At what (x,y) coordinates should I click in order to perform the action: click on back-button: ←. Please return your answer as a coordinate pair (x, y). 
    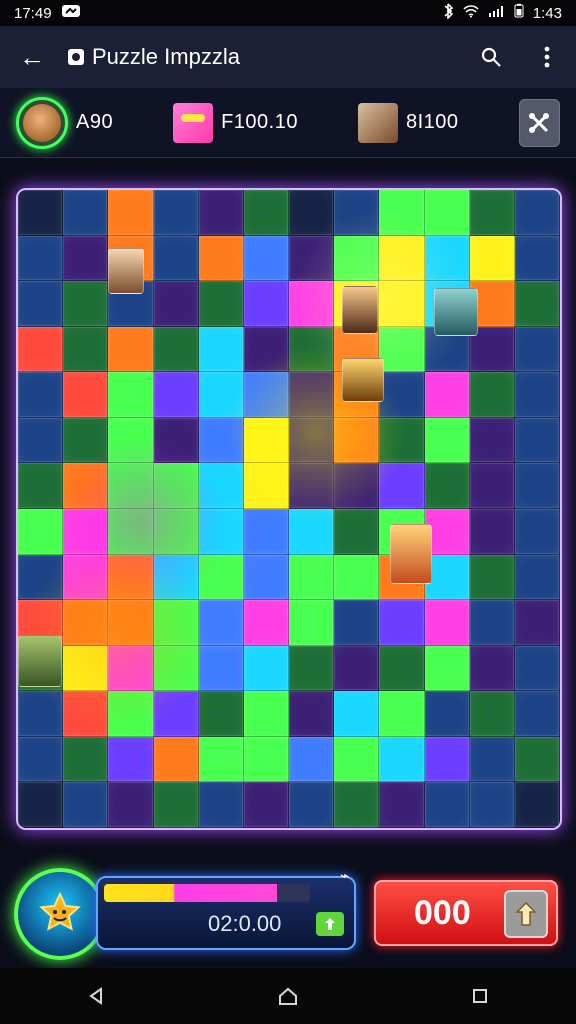
    Looking at the image, I should click on (32, 57).